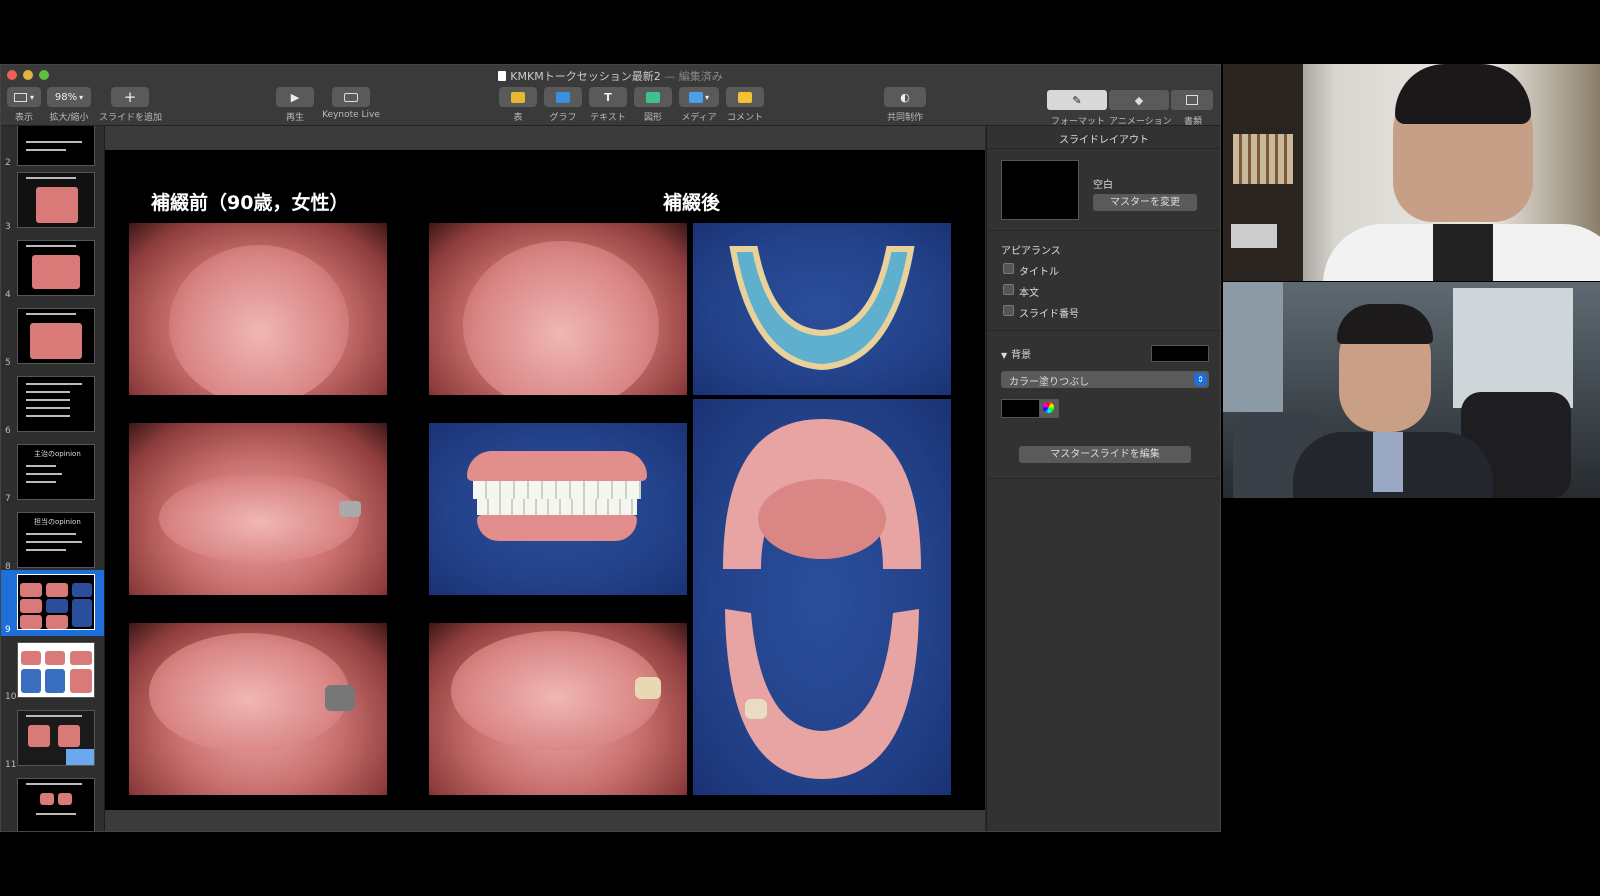 The width and height of the screenshot is (1600, 896). I want to click on animate-label: アニメーション, so click(1140, 122).